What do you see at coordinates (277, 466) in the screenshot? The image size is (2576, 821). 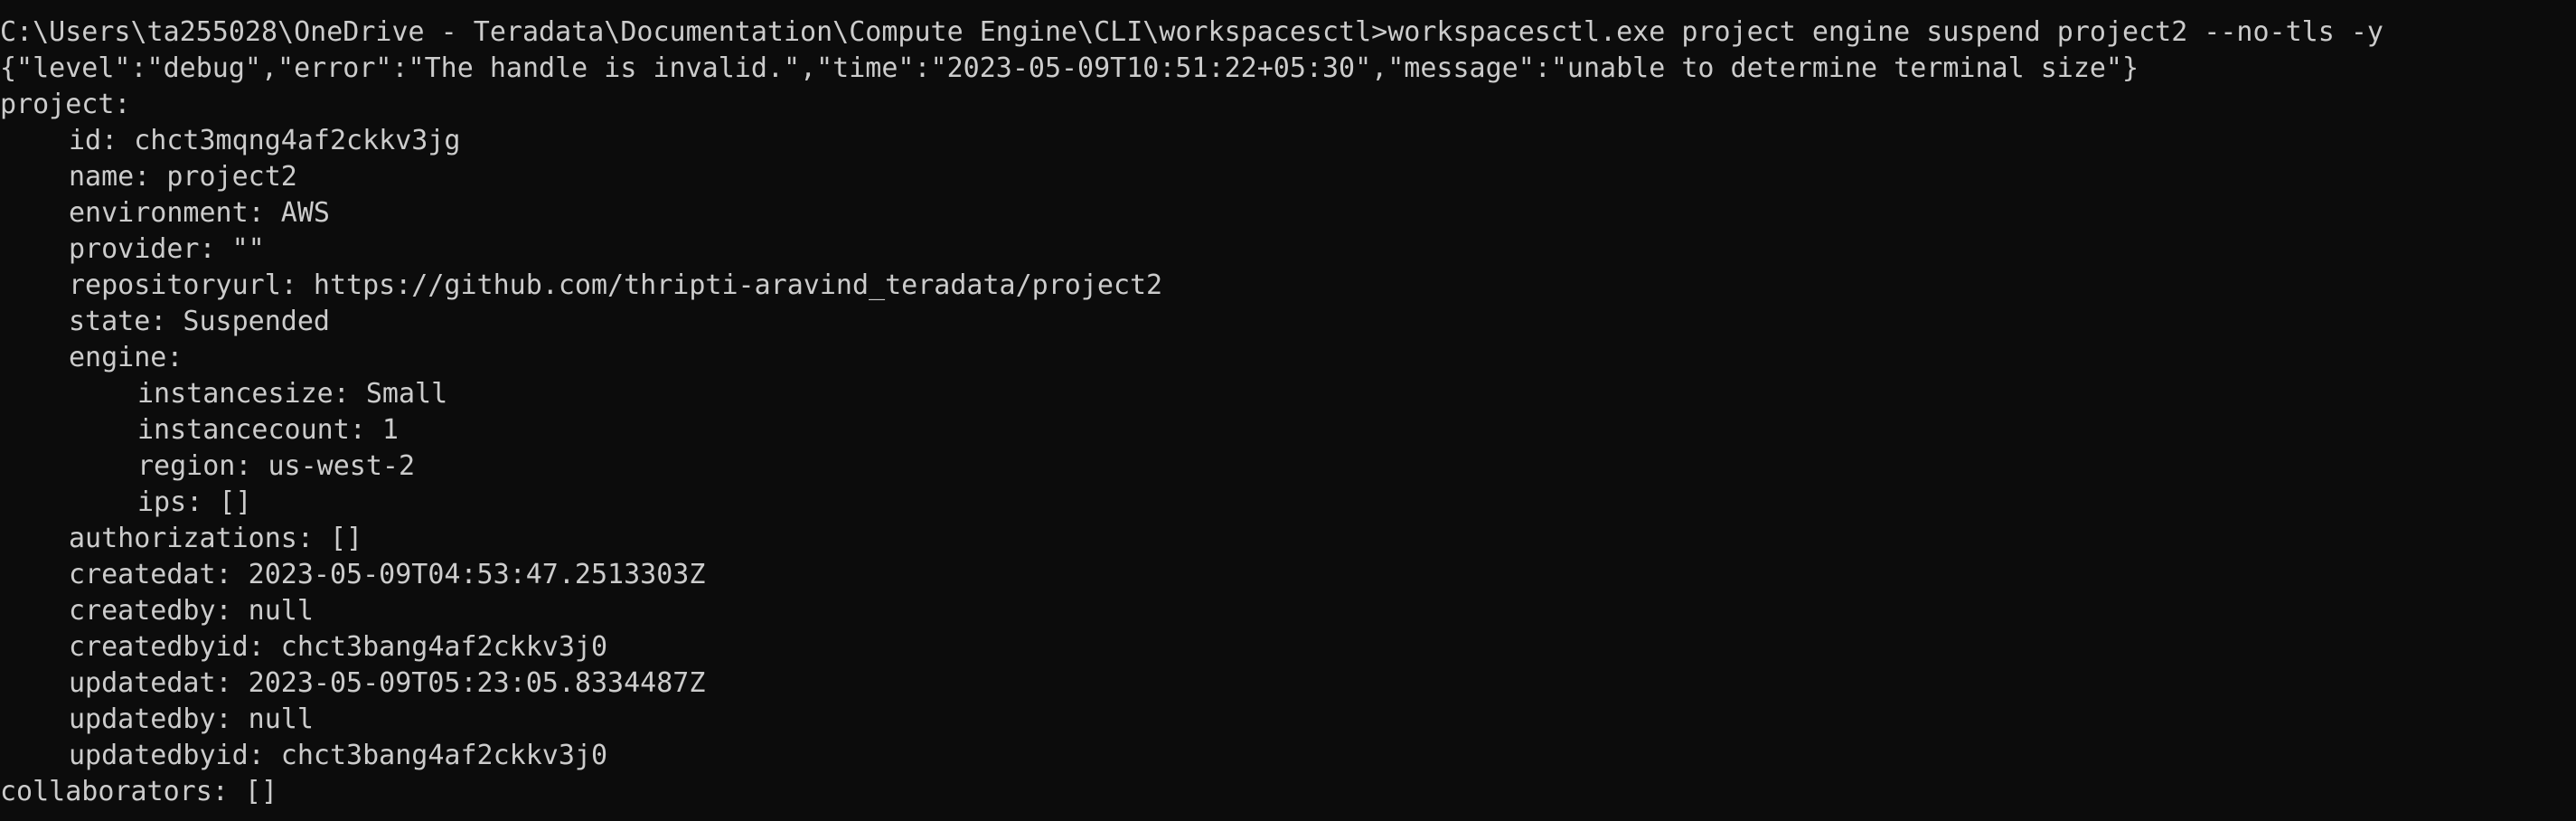 I see `output-region: region: us-west-2` at bounding box center [277, 466].